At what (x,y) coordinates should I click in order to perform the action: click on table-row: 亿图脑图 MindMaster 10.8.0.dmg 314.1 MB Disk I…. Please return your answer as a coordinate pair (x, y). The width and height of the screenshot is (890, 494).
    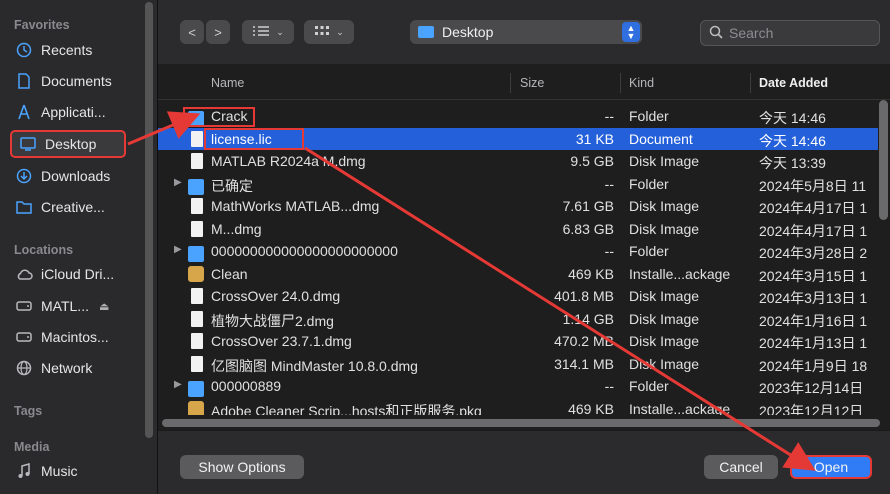
    Looking at the image, I should click on (518, 364).